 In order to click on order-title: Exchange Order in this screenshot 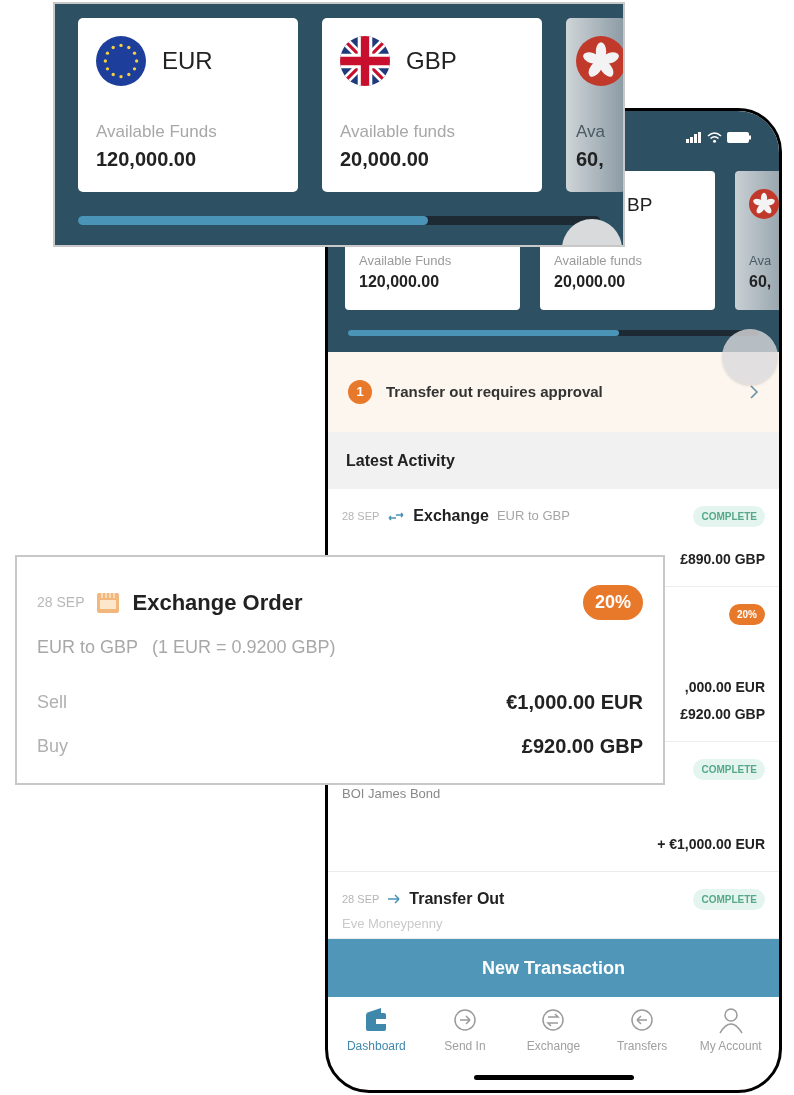, I will do `click(217, 603)`.